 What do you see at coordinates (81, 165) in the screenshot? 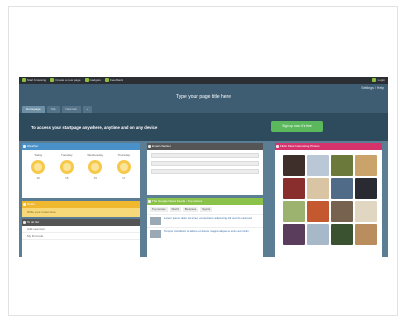
I see `forecast-days: Today 20 Tuesday 18 Wednesday 19 Thursday 17` at bounding box center [81, 165].